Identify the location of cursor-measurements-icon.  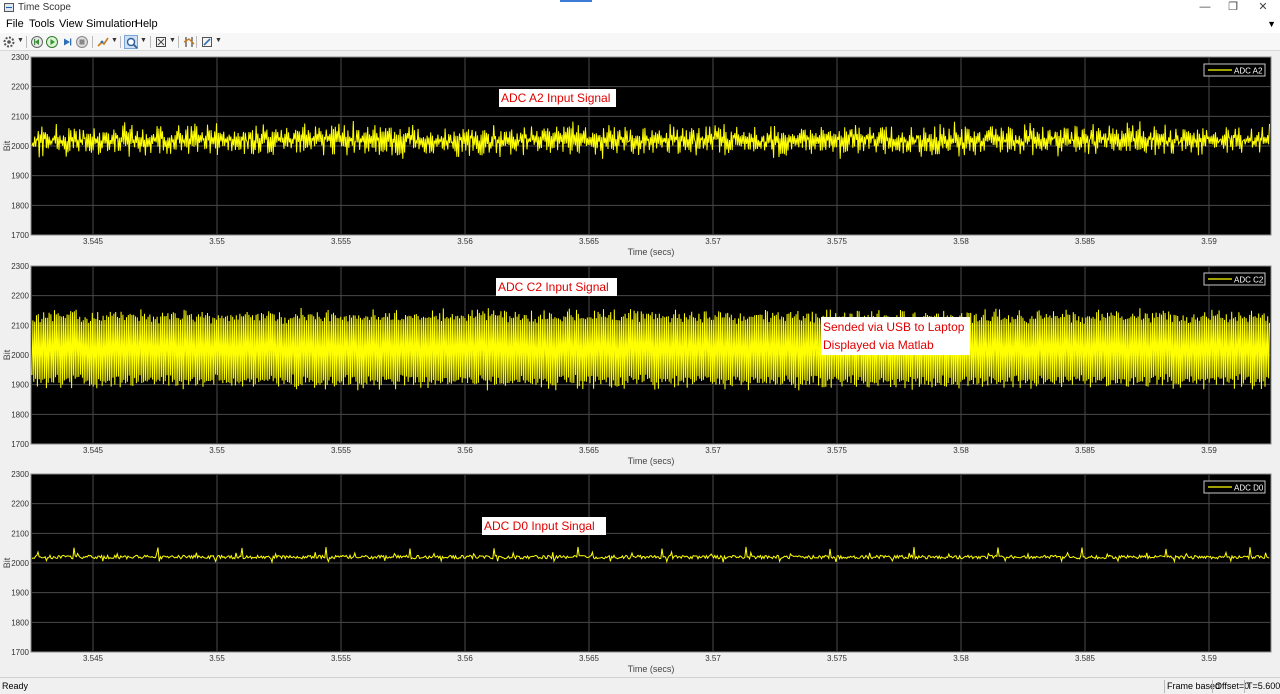
(189, 42).